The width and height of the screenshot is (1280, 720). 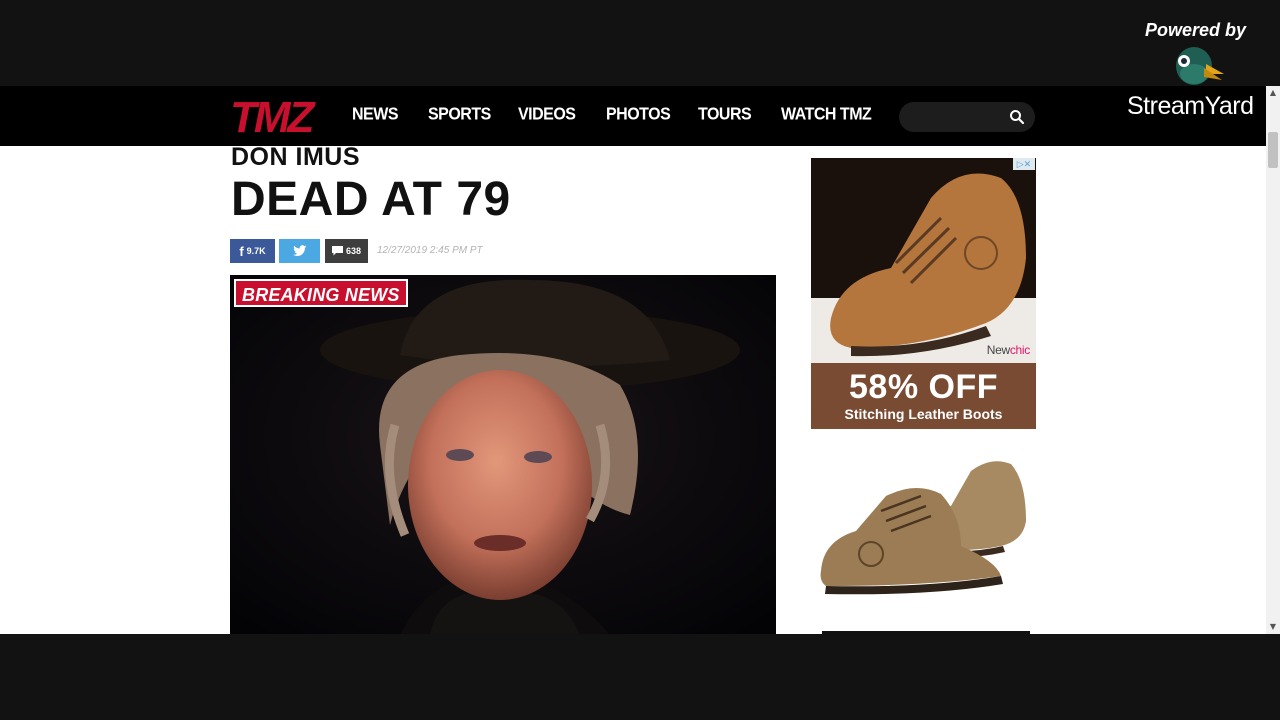 I want to click on boot-product-image, so click(x=923, y=260).